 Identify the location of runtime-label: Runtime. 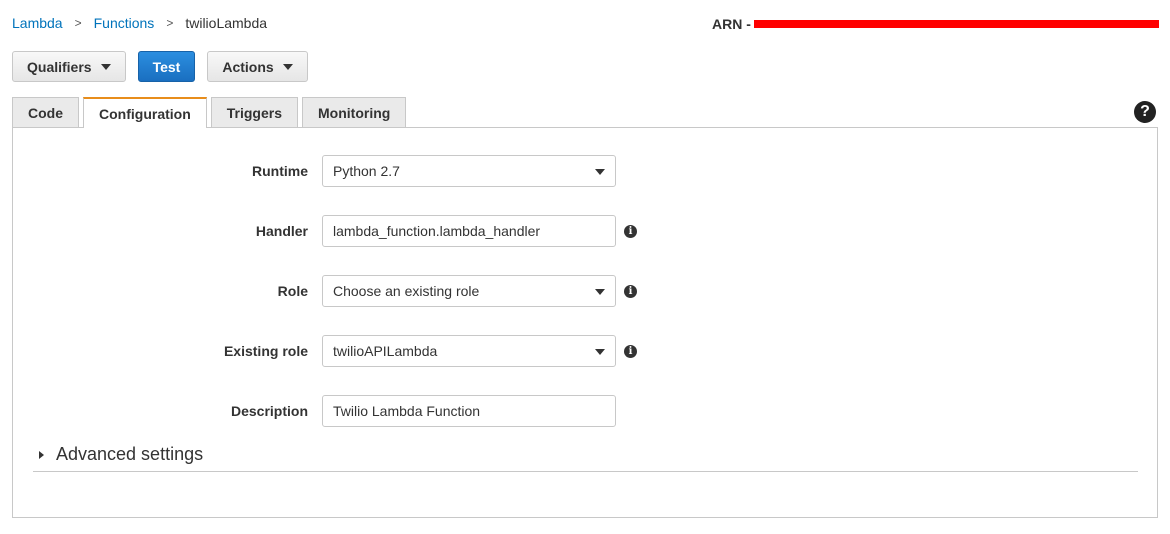
(280, 171).